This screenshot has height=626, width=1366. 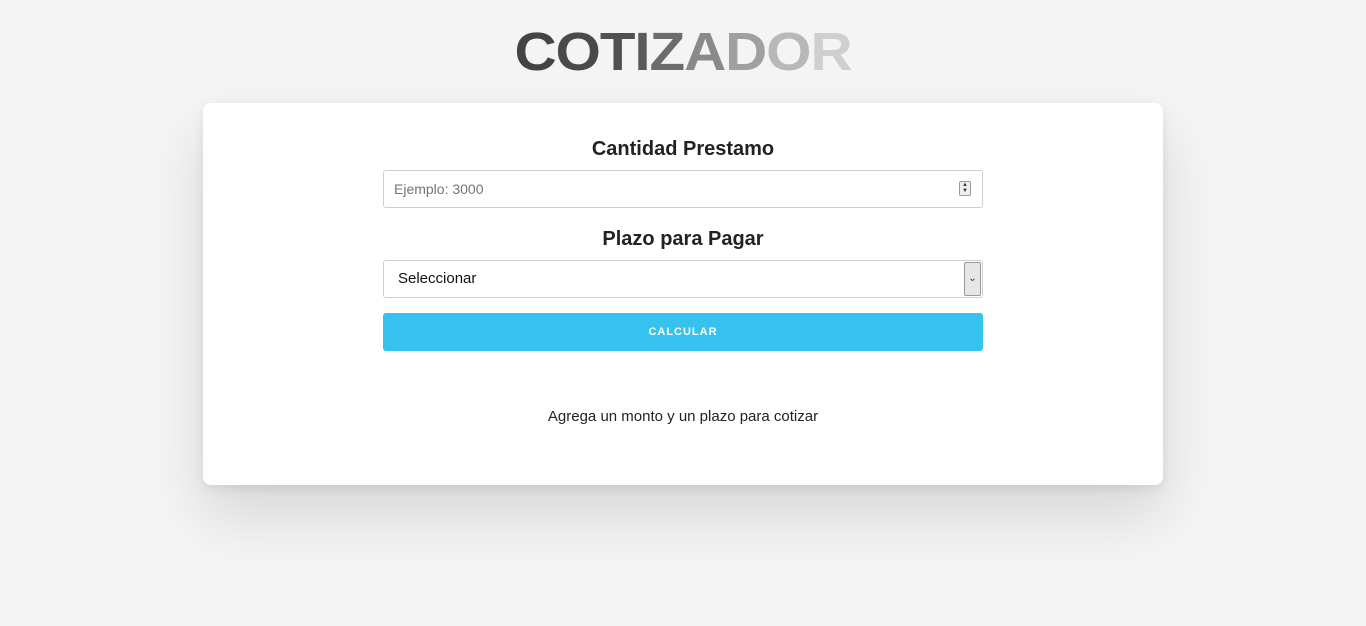 What do you see at coordinates (683, 416) in the screenshot?
I see `result-message: Agrega un monto y un plazo para cotizar` at bounding box center [683, 416].